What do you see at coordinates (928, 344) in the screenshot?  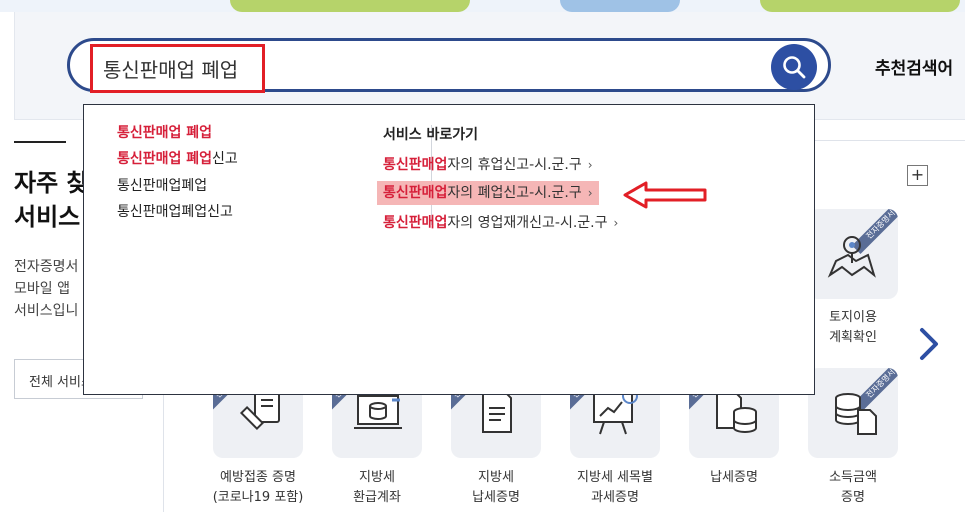 I see `chevron-right-icon` at bounding box center [928, 344].